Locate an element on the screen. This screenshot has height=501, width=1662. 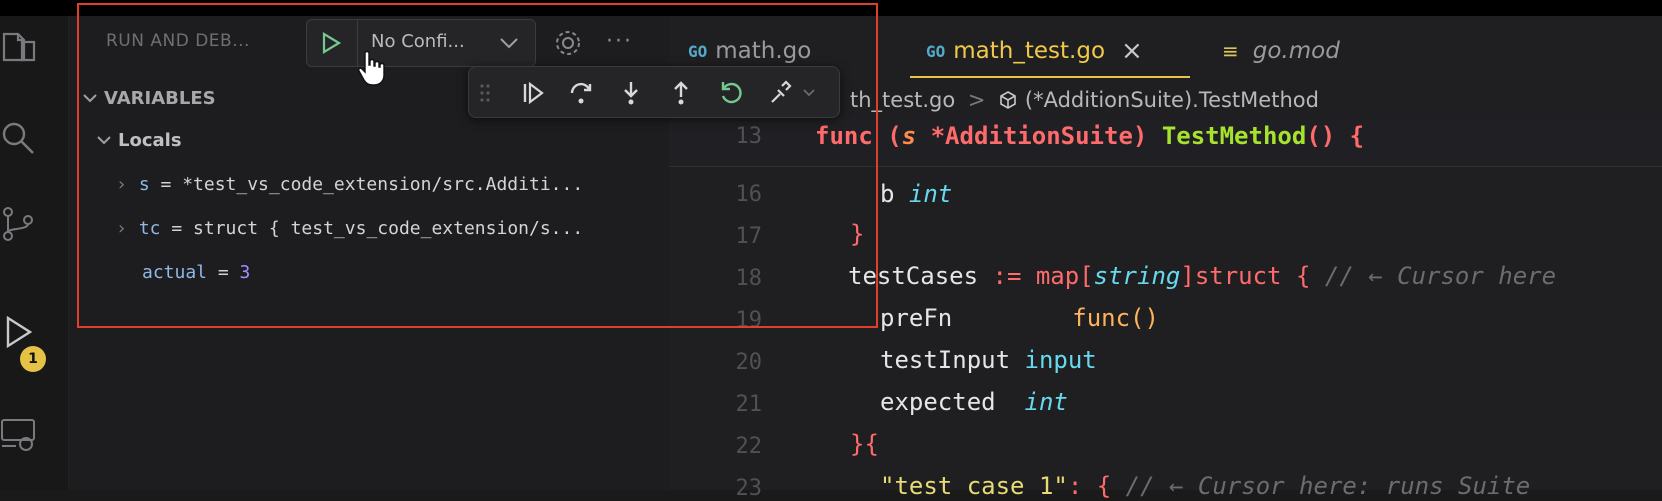
drag-handle-icon is located at coordinates (485, 93).